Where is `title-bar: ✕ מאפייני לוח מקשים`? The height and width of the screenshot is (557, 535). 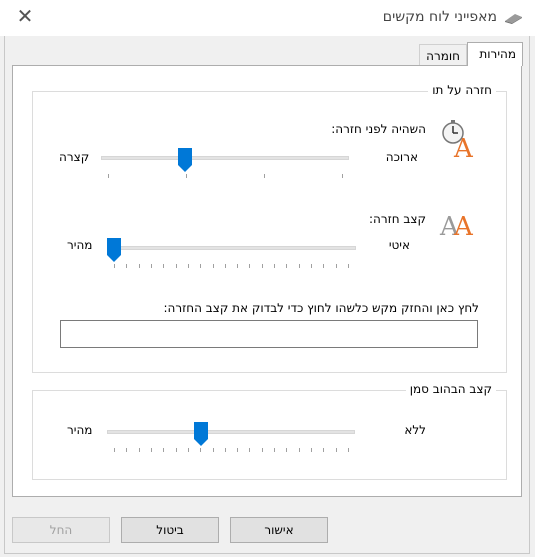 title-bar: ✕ מאפייני לוח מקשים is located at coordinates (267, 18).